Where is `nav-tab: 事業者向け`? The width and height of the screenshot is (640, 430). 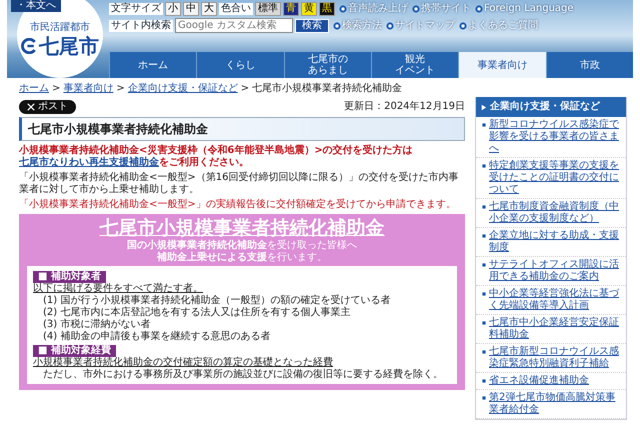 nav-tab: 事業者向け is located at coordinates (502, 65).